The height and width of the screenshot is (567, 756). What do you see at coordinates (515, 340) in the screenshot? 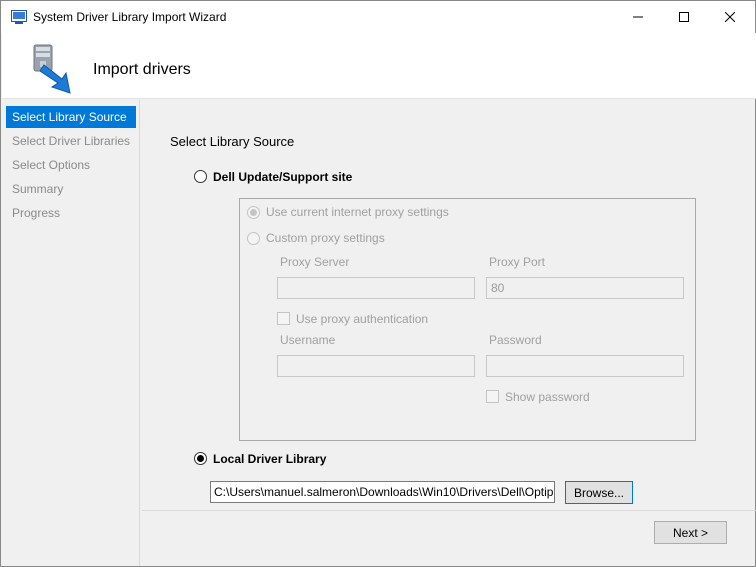
I see `password-label: Password` at bounding box center [515, 340].